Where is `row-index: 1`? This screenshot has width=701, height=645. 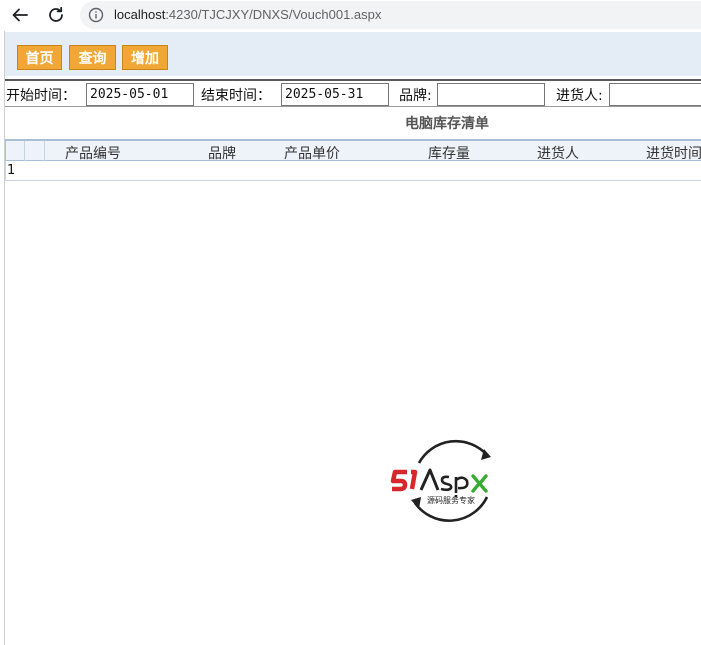 row-index: 1 is located at coordinates (11, 170).